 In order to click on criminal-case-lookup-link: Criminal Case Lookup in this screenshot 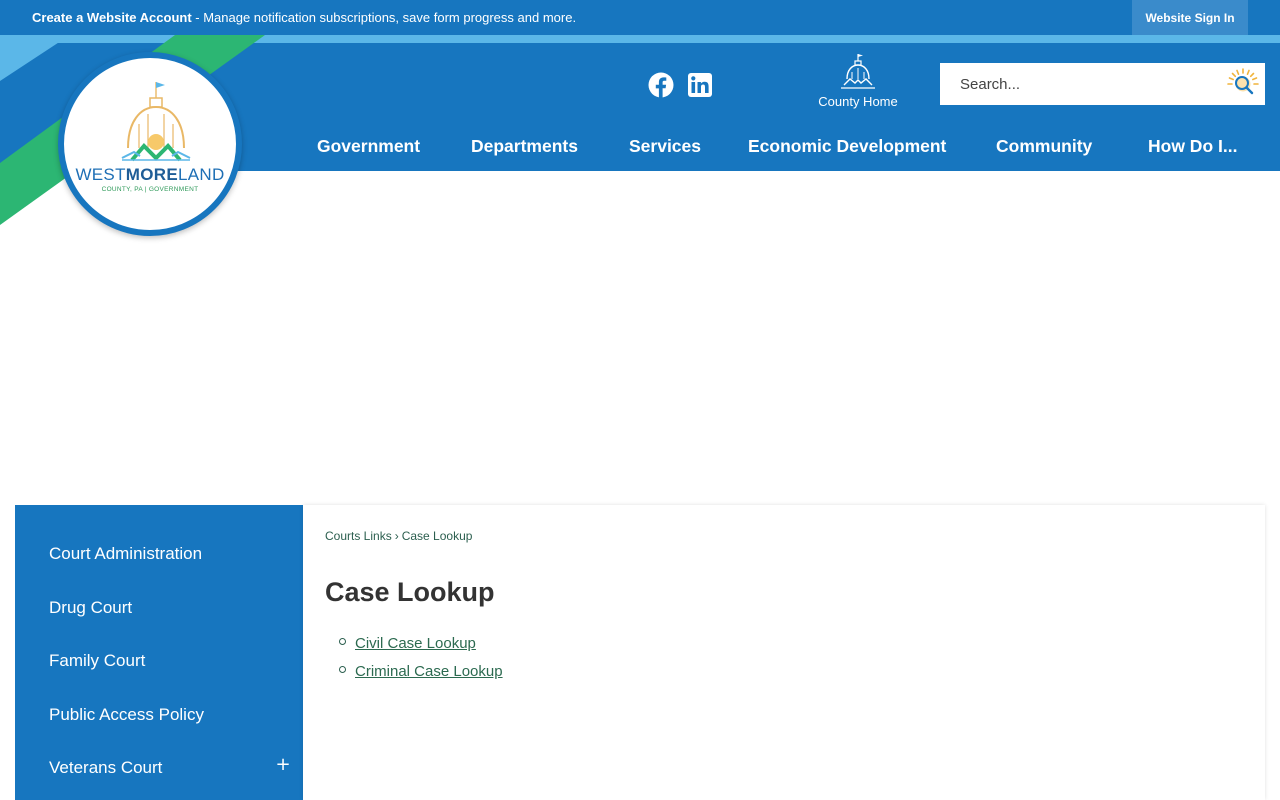, I will do `click(429, 671)`.